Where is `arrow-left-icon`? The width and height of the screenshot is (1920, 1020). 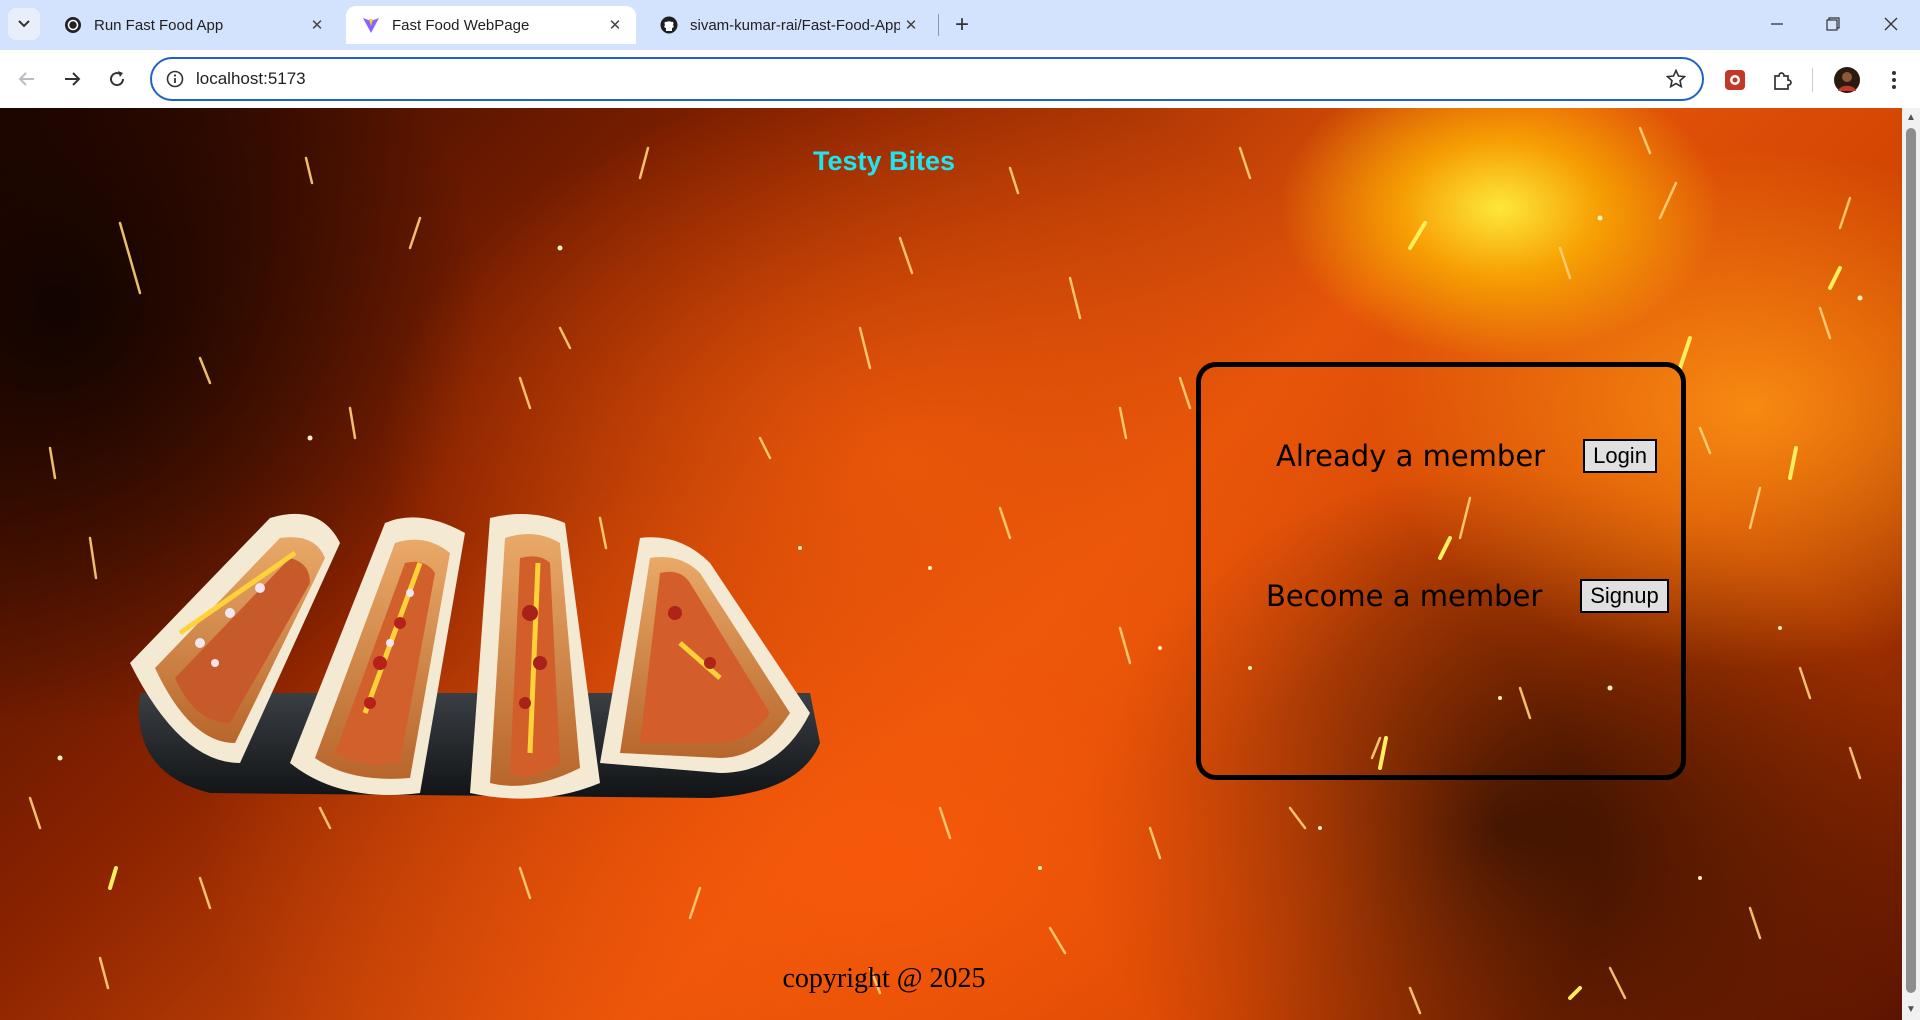
arrow-left-icon is located at coordinates (26, 79).